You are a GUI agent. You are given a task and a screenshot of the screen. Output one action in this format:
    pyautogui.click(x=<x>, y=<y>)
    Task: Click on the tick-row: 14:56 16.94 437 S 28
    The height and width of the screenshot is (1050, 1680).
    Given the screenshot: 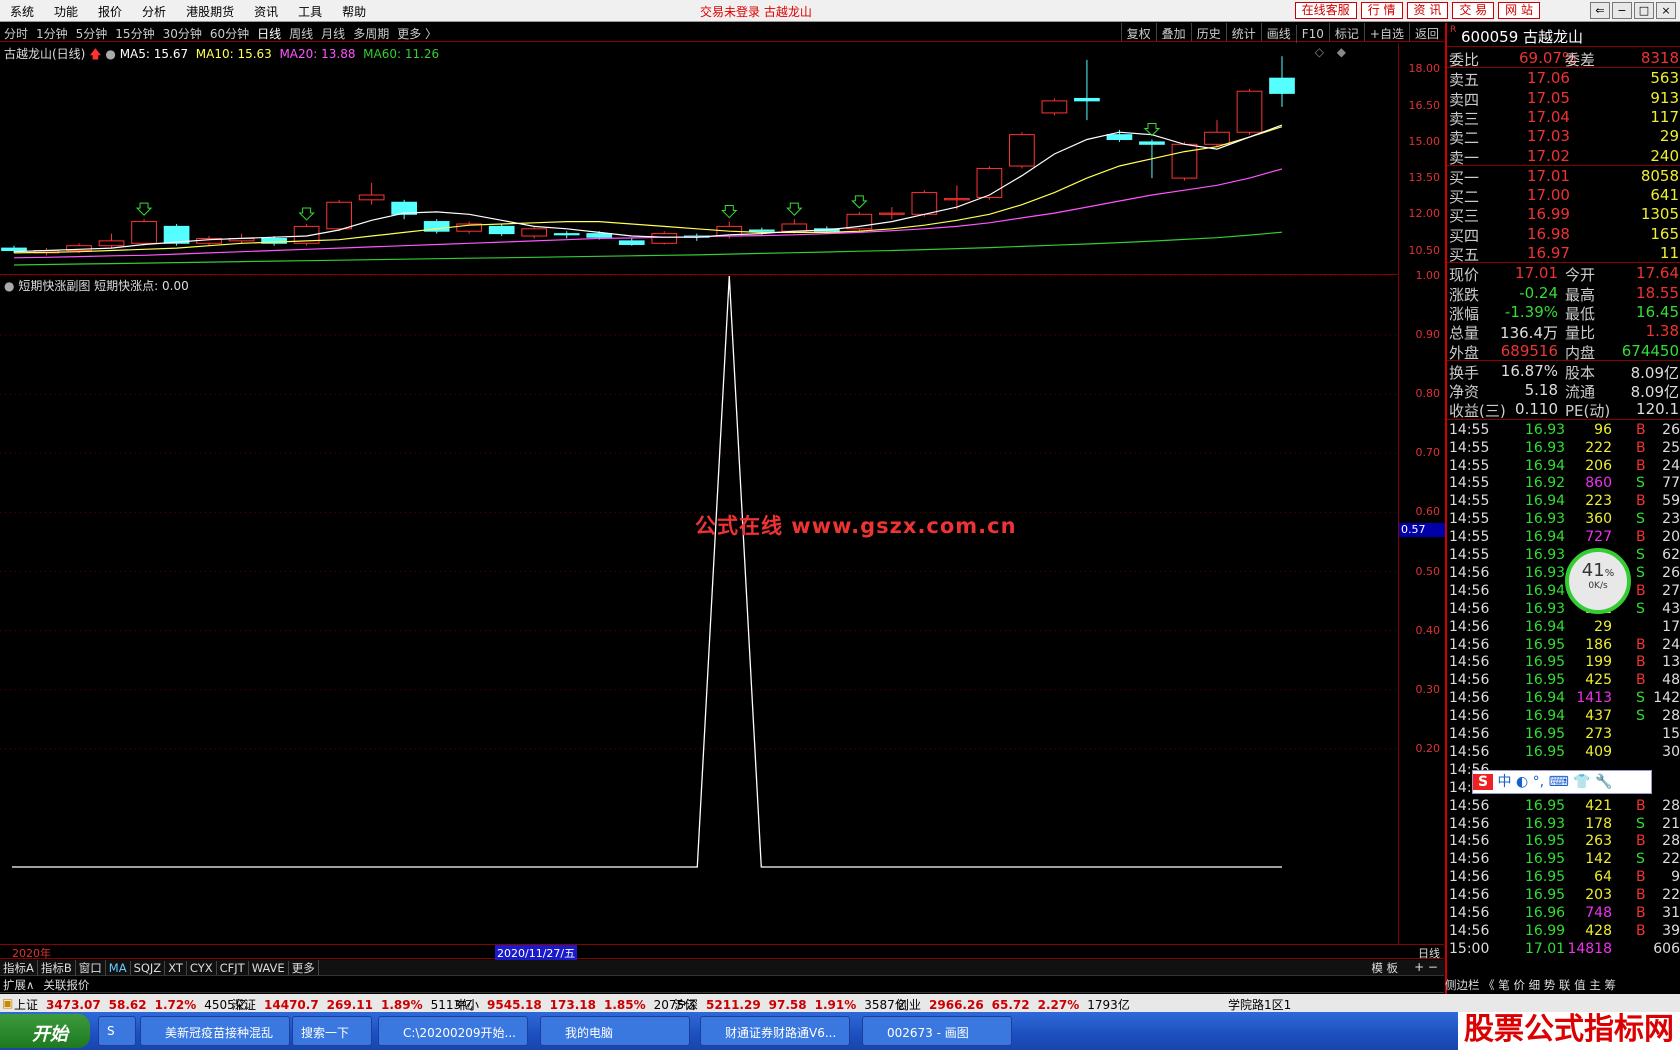 What is the action you would take?
    pyautogui.click(x=1563, y=717)
    